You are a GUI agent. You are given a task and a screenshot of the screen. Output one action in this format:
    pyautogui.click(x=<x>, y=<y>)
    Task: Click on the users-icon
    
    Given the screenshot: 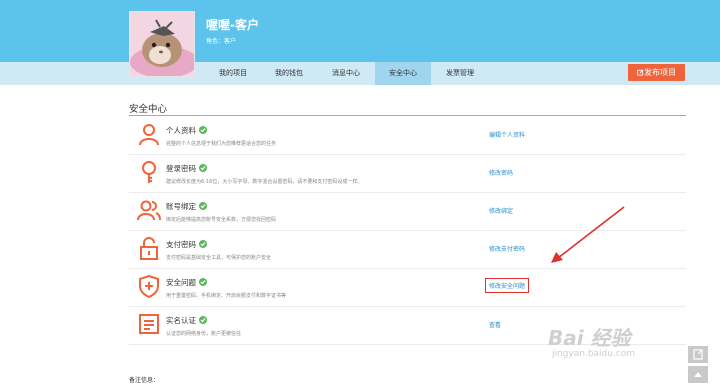 What is the action you would take?
    pyautogui.click(x=149, y=210)
    